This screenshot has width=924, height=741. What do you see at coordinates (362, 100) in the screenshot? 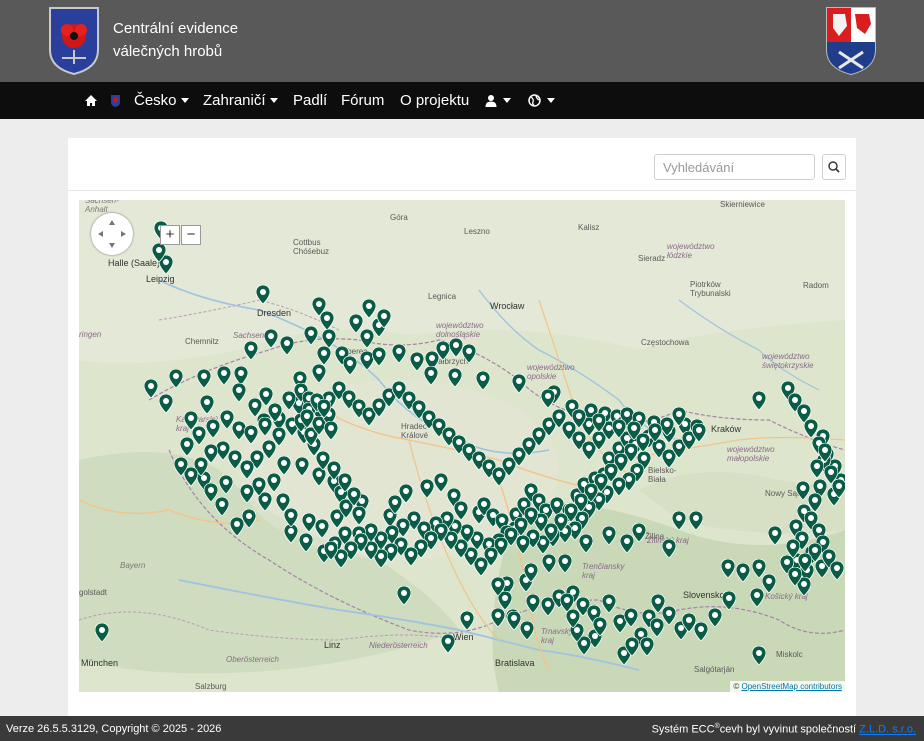
I see `nav-forum: Fórum` at bounding box center [362, 100].